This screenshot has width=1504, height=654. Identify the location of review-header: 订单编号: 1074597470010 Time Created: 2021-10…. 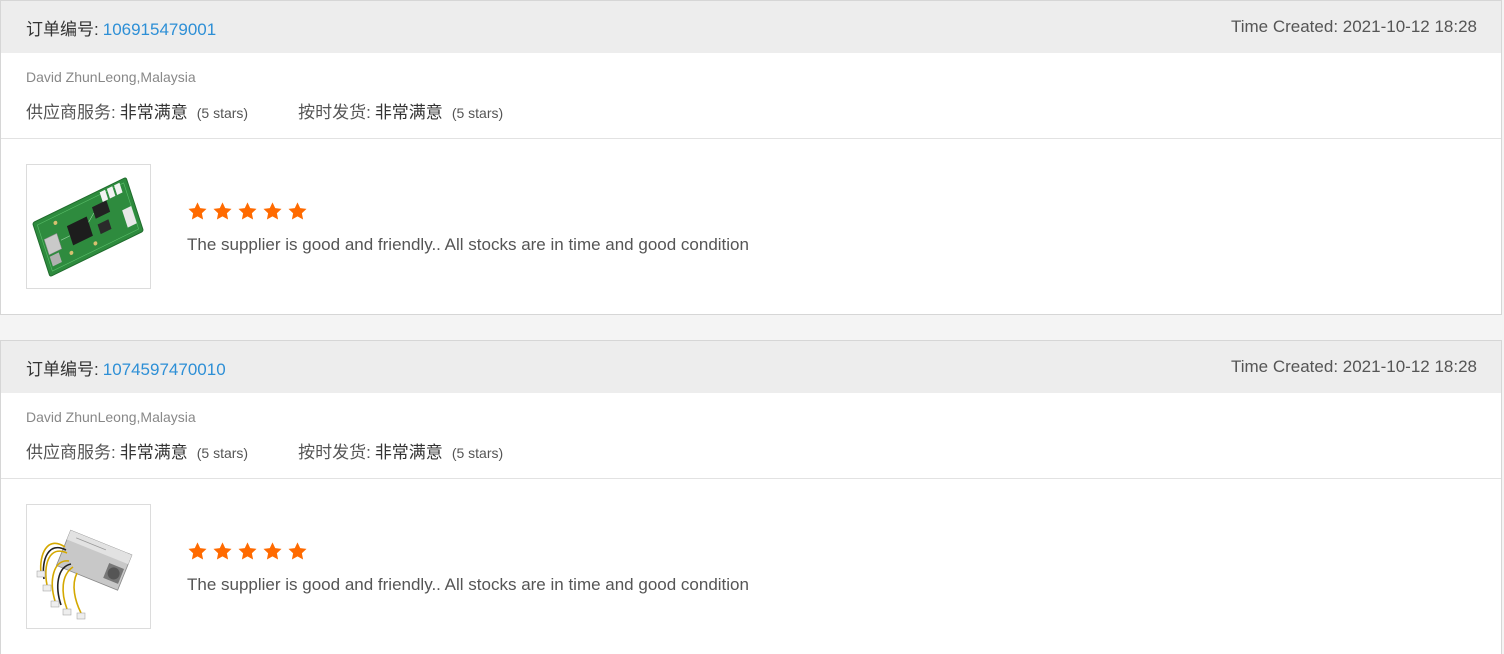
(751, 367).